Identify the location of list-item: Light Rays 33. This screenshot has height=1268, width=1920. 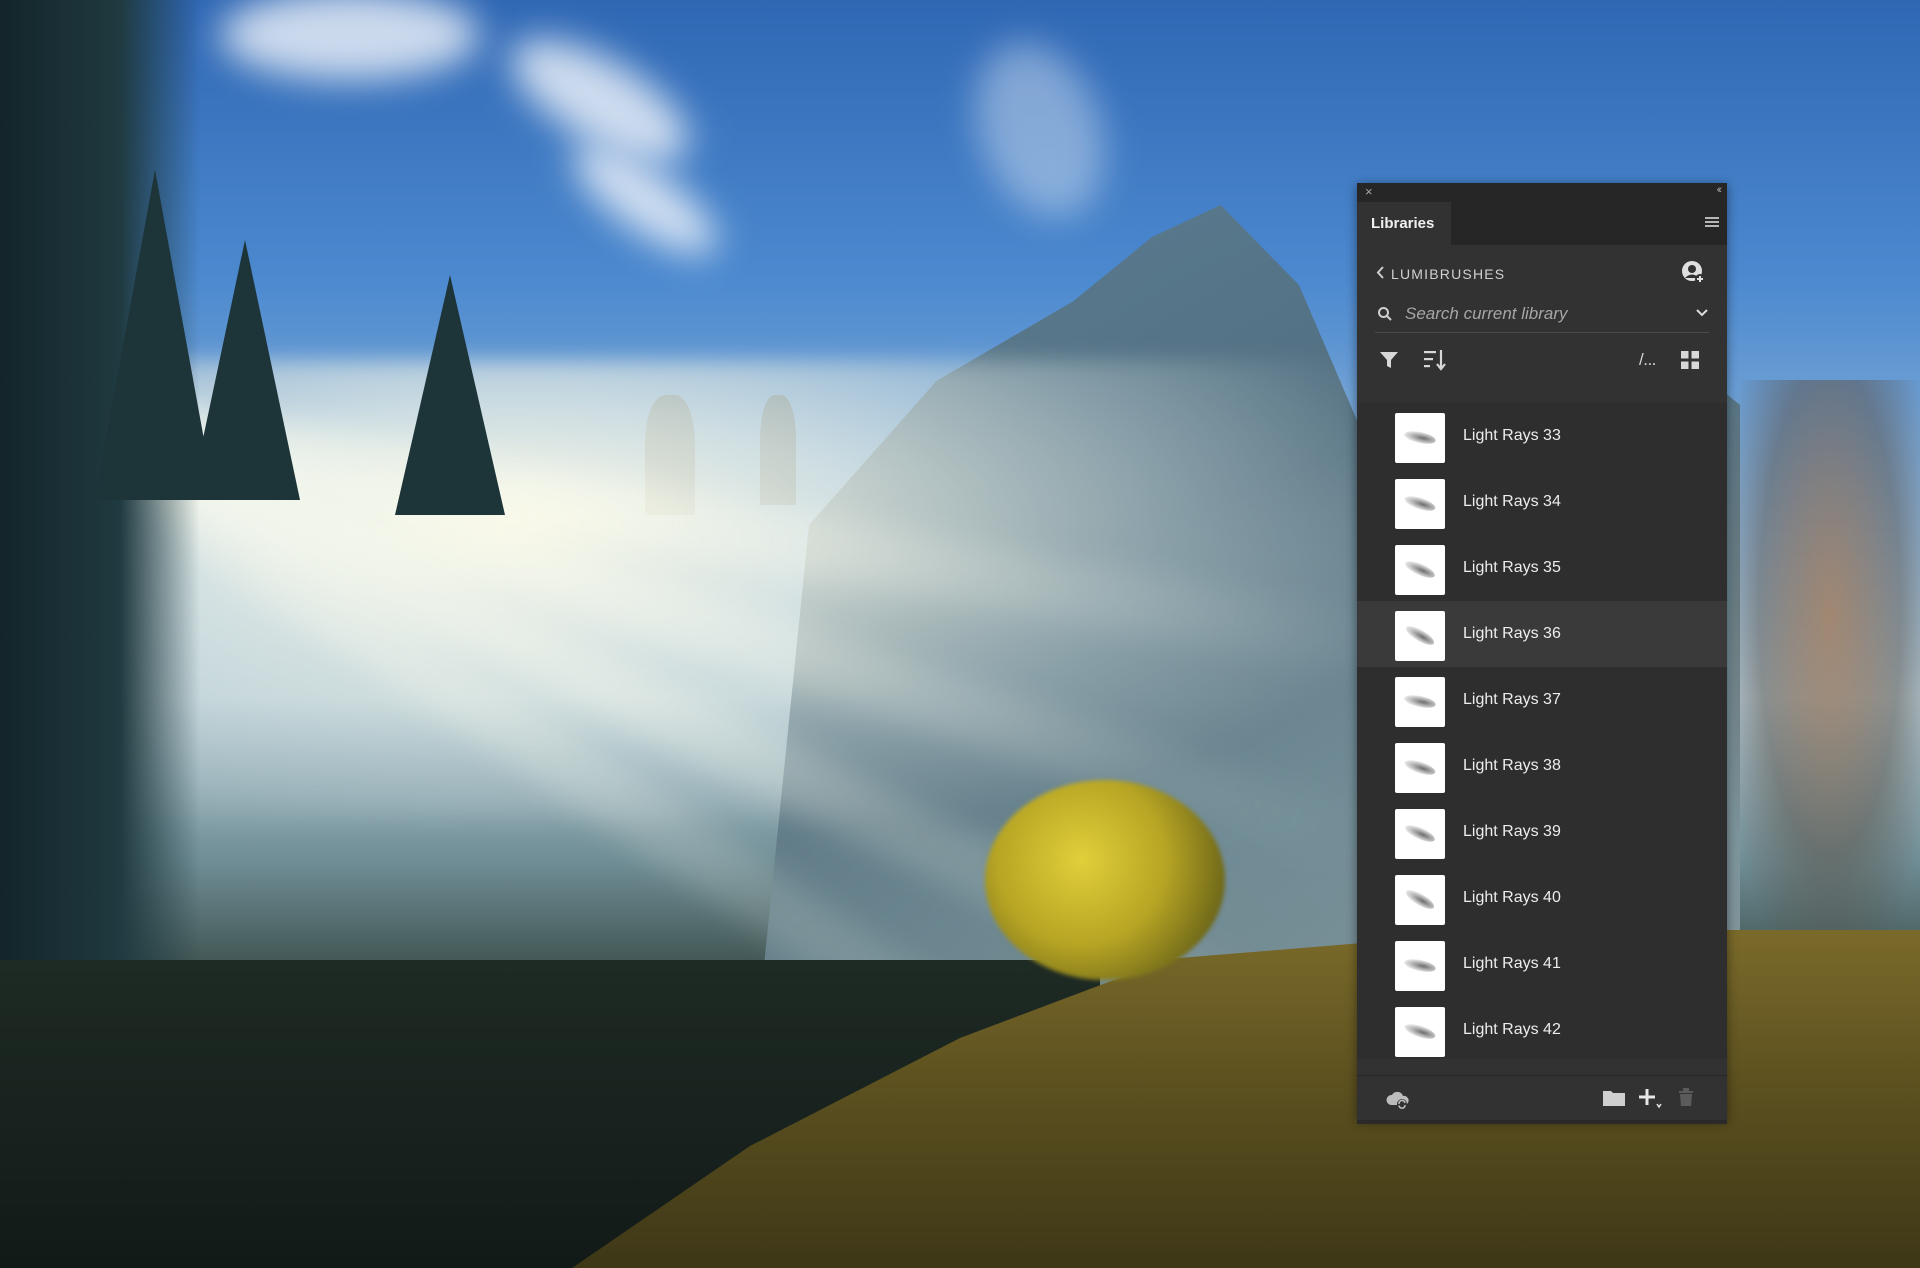
(1542, 436).